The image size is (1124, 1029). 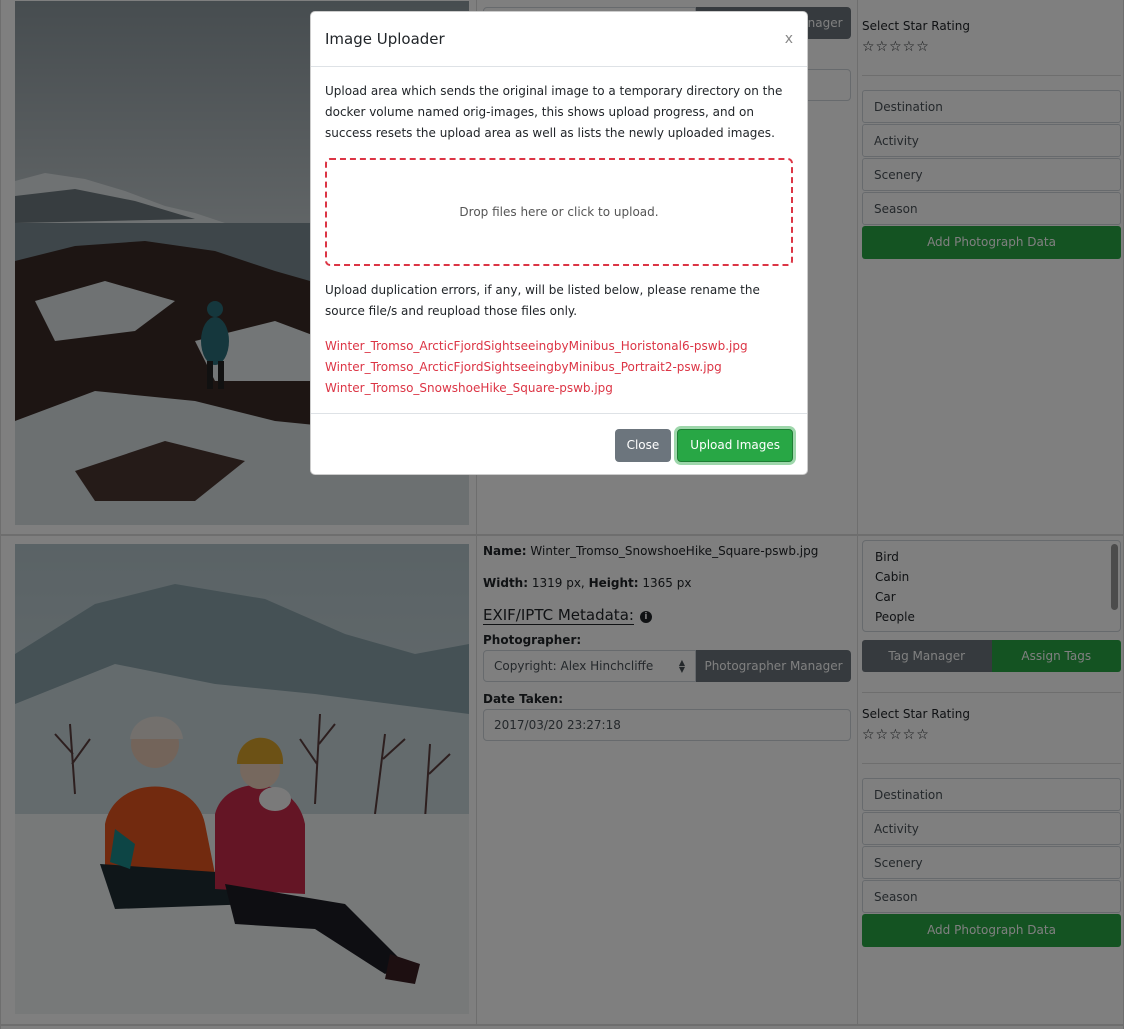 What do you see at coordinates (643, 445) in the screenshot?
I see `close-button: Close` at bounding box center [643, 445].